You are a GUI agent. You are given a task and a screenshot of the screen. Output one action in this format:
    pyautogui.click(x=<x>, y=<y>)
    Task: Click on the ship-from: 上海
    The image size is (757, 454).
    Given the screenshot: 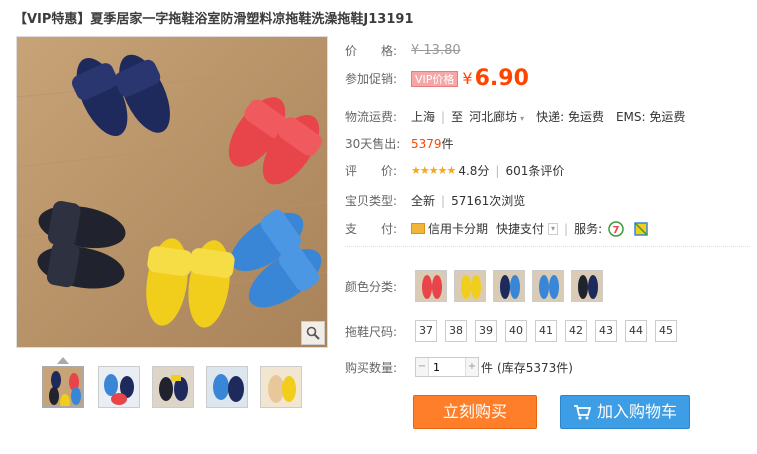 What is the action you would take?
    pyautogui.click(x=423, y=117)
    